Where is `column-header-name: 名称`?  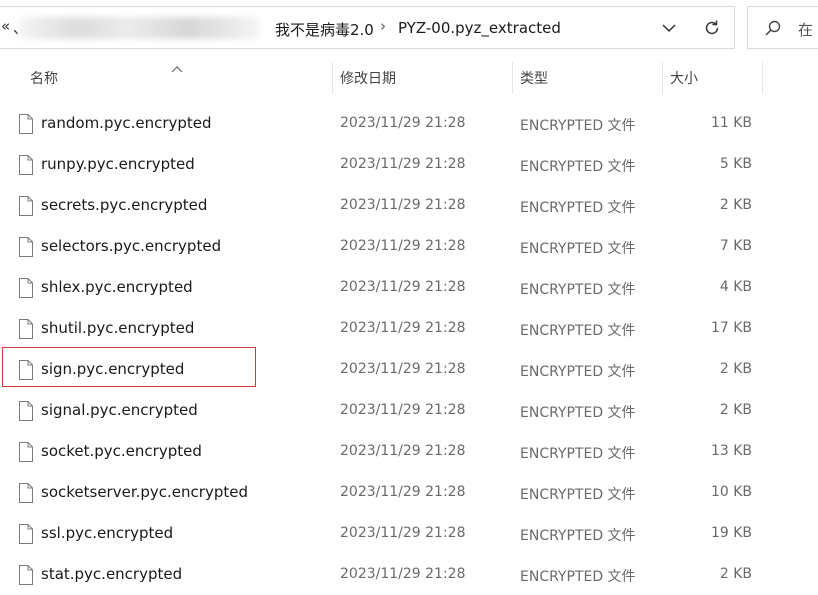
column-header-name: 名称 is located at coordinates (44, 78).